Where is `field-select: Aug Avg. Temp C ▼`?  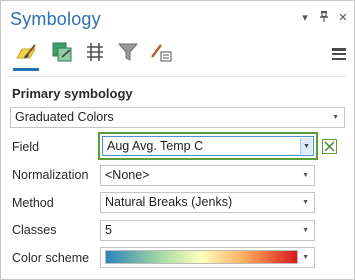
field-select: Aug Avg. Temp C ▼ is located at coordinates (208, 146).